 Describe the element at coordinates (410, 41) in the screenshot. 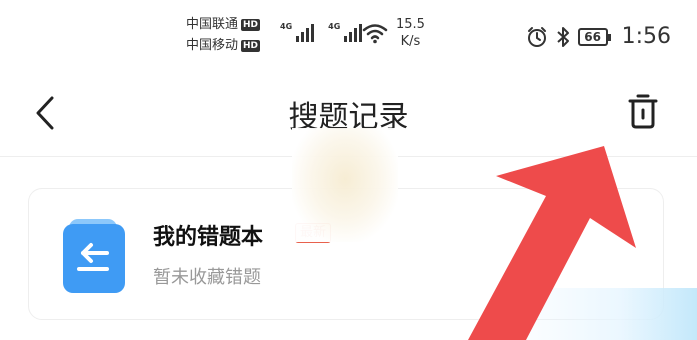

I see `speed-unit: K/s` at that location.